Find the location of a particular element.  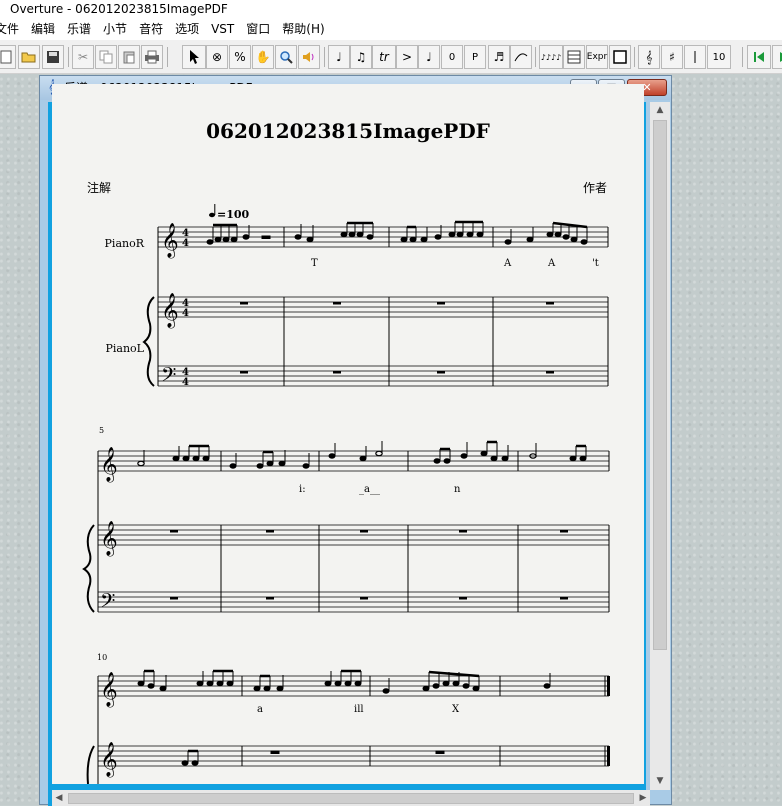

select-pointer-icon is located at coordinates (194, 57).